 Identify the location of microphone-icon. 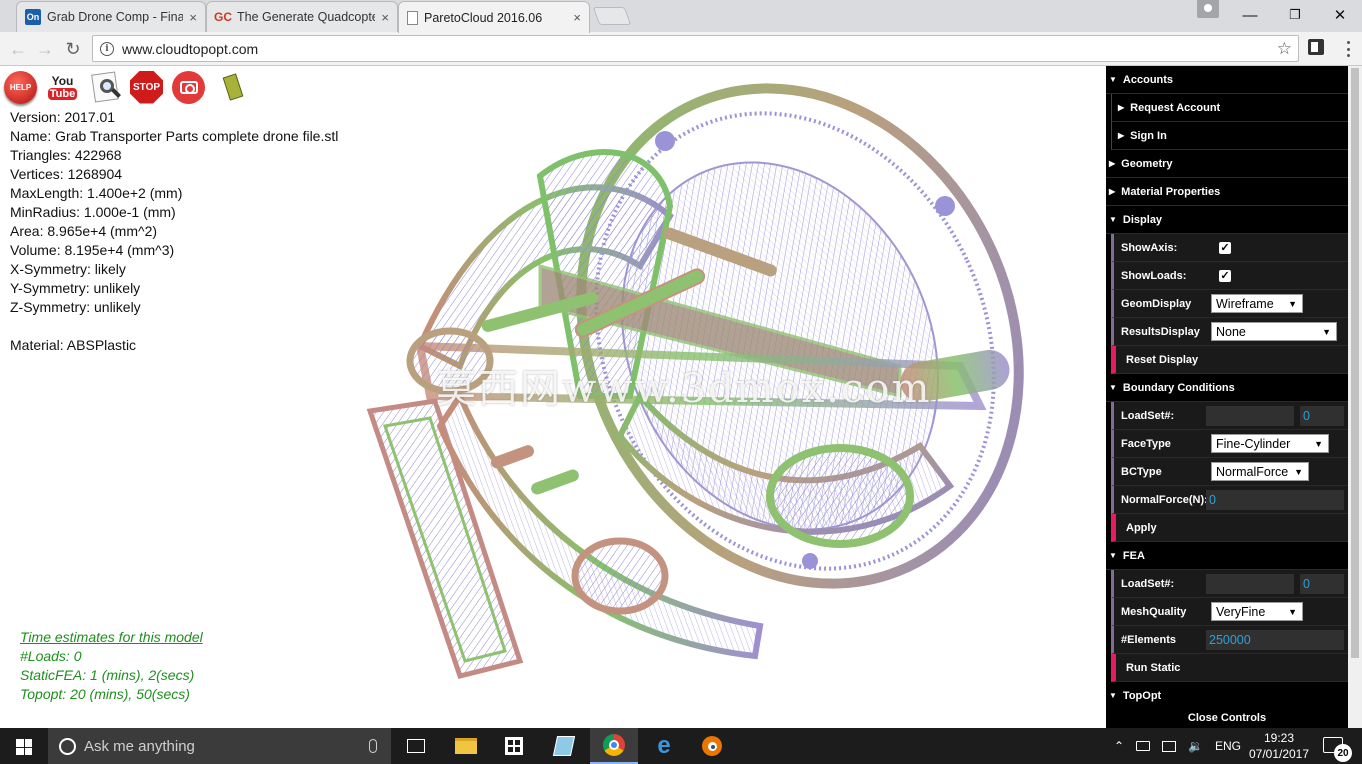
(373, 746).